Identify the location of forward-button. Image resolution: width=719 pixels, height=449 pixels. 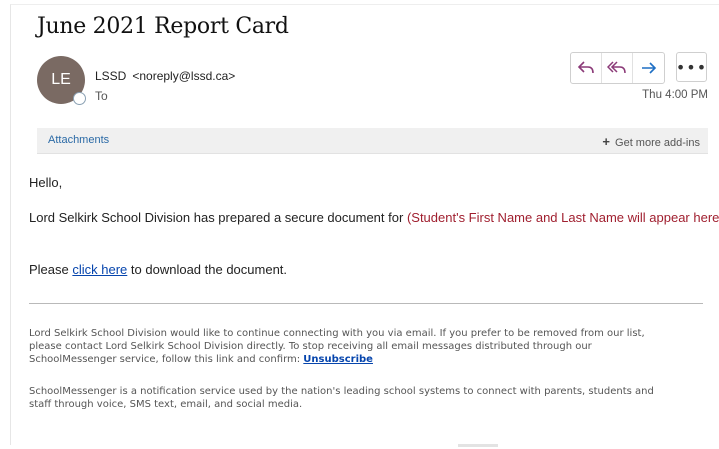
(648, 68).